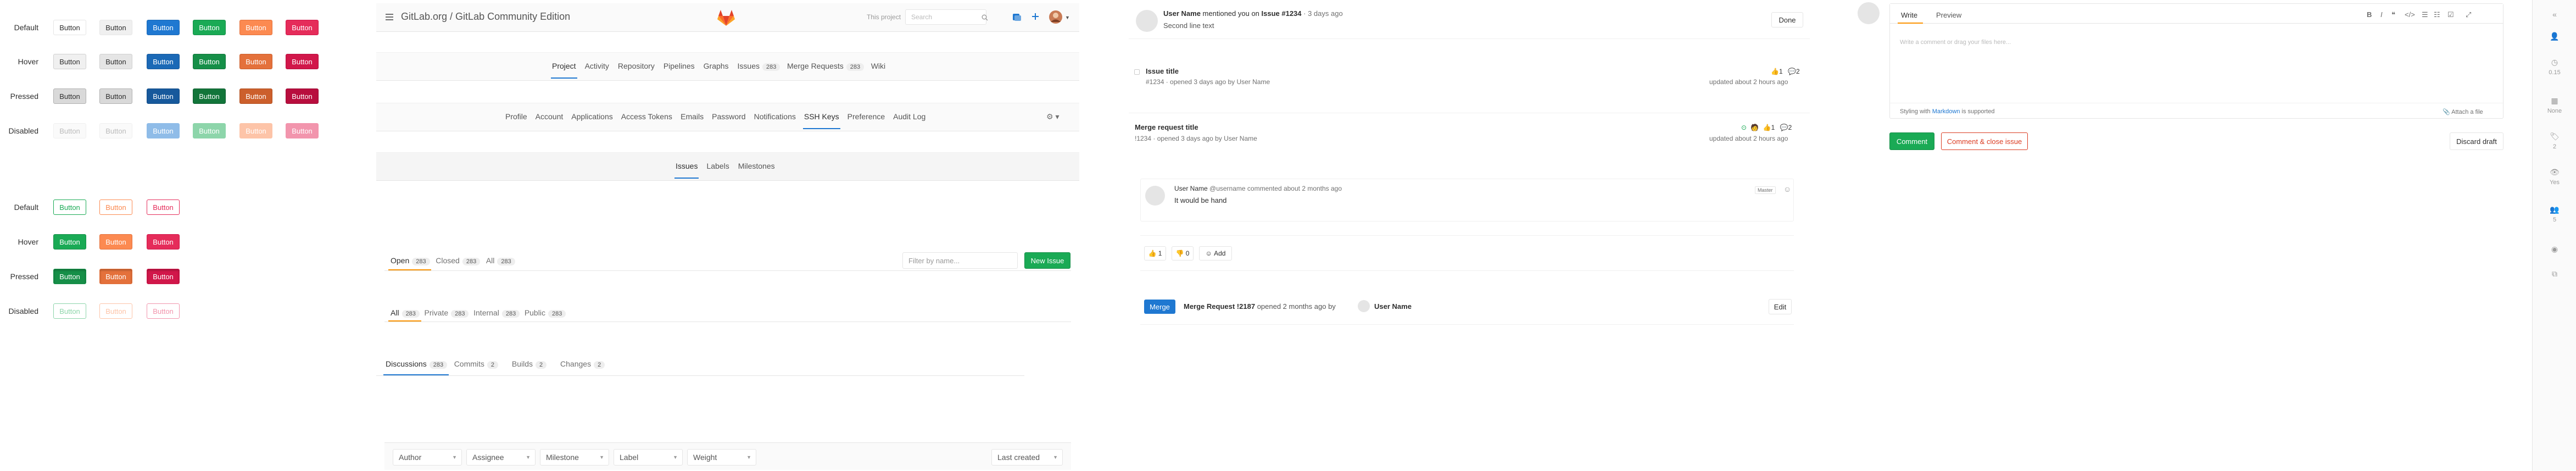 This screenshot has height=471, width=2576. What do you see at coordinates (115, 207) in the screenshot?
I see `warning-outline-button-default: Button` at bounding box center [115, 207].